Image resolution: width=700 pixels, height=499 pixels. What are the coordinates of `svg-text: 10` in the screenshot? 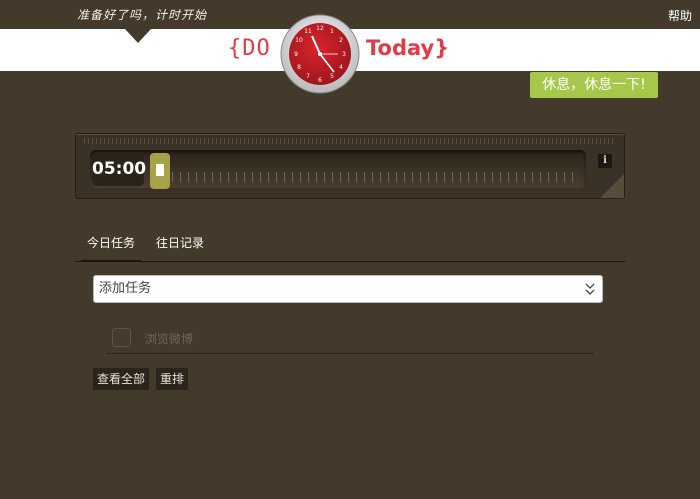 It's located at (299, 40).